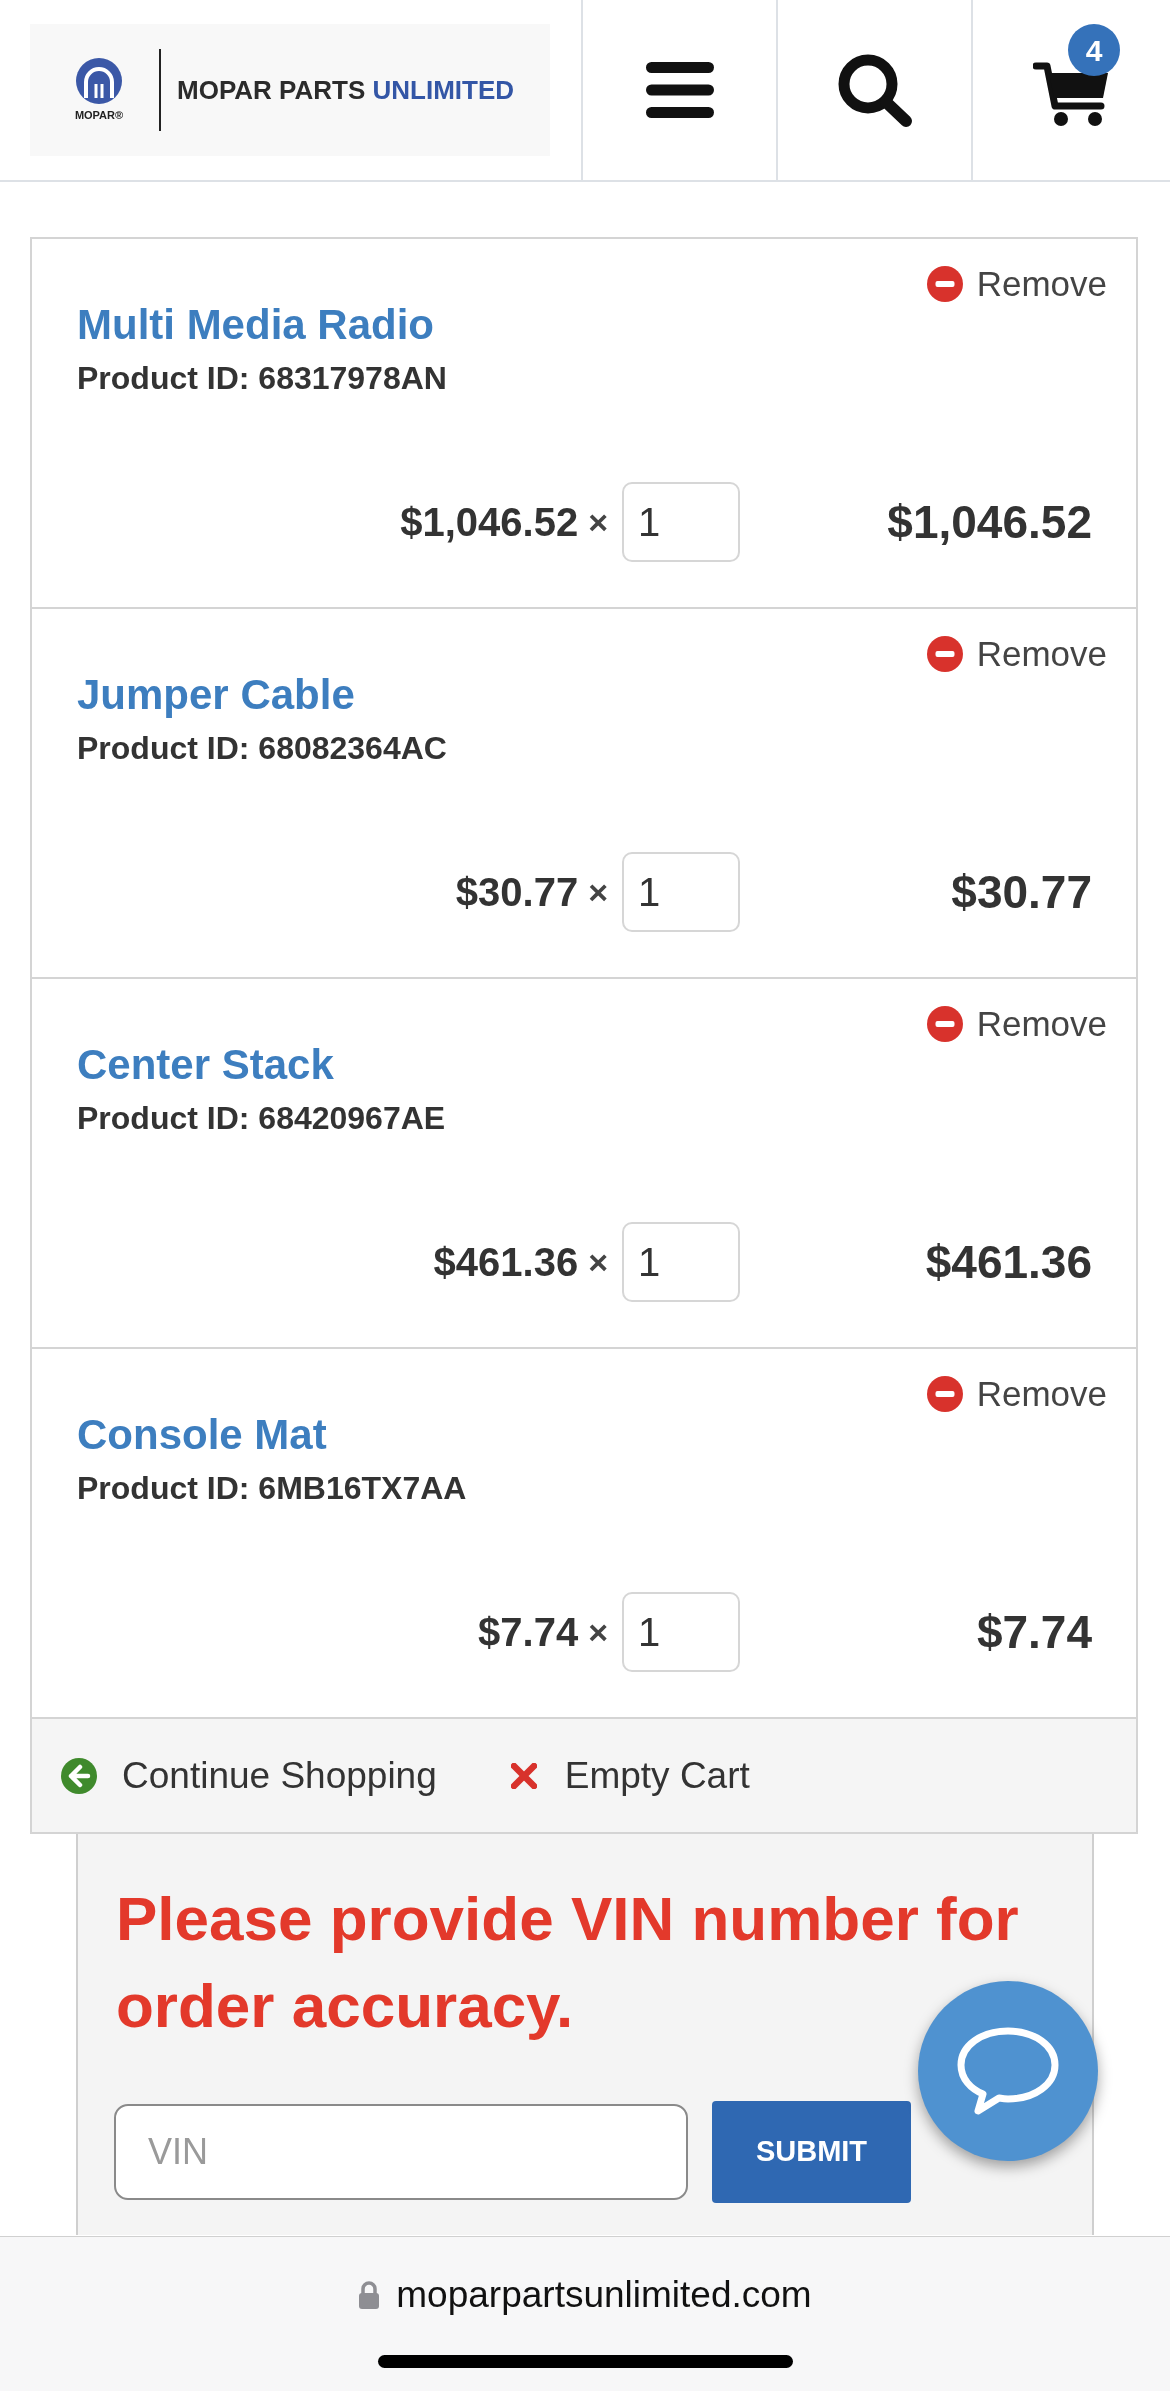 The height and width of the screenshot is (2391, 1170). Describe the element at coordinates (1008, 1262) in the screenshot. I see `line-total: $461.36` at that location.